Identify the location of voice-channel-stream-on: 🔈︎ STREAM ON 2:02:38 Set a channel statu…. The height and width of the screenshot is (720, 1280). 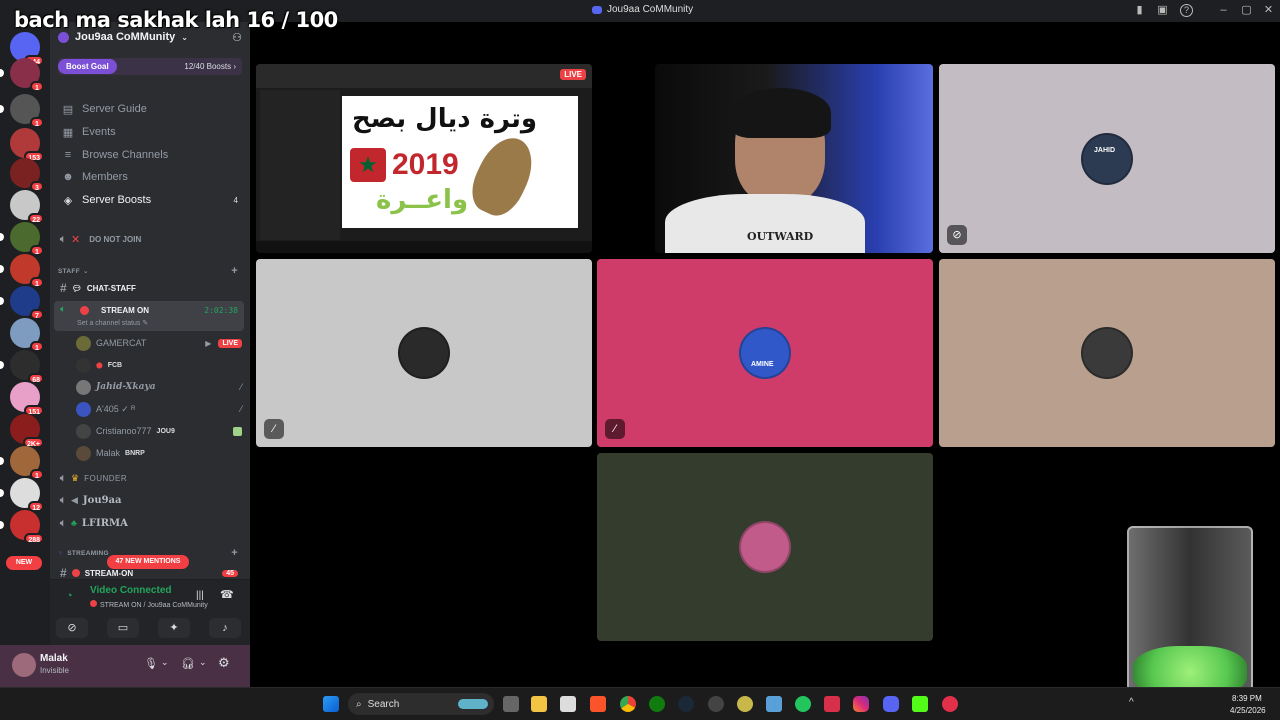
(149, 316).